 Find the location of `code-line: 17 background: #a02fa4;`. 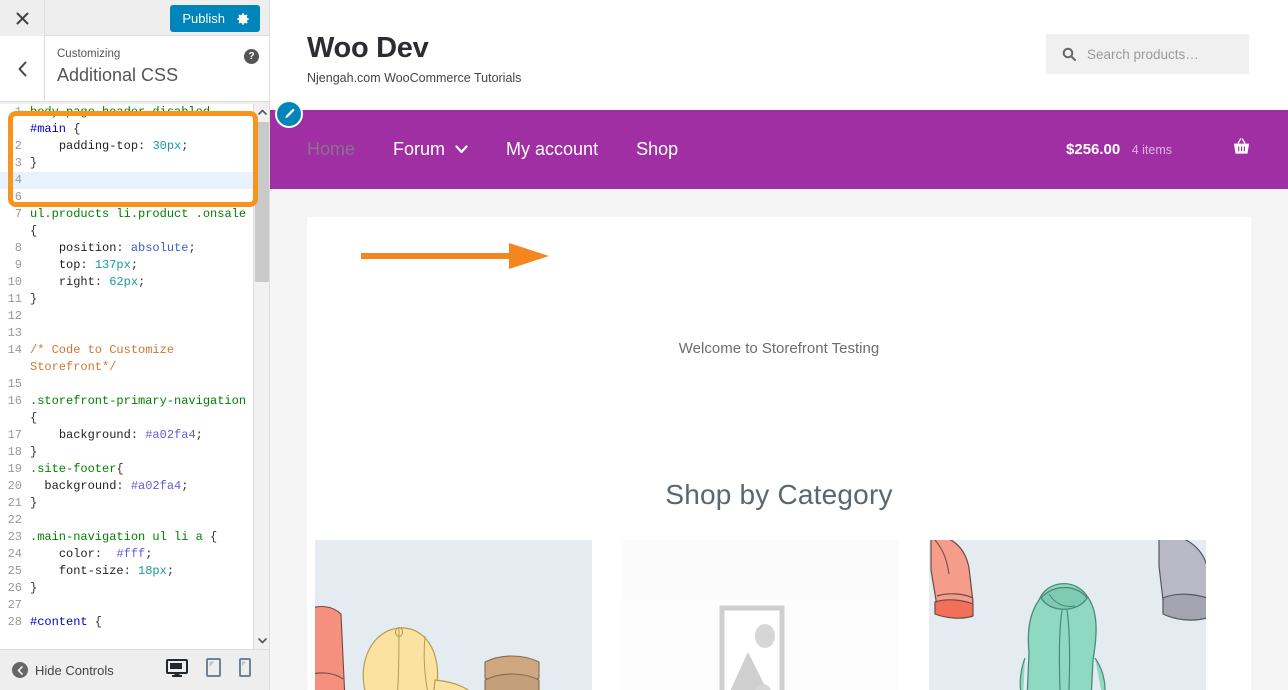

code-line: 17 background: #a02fa4; is located at coordinates (126, 435).